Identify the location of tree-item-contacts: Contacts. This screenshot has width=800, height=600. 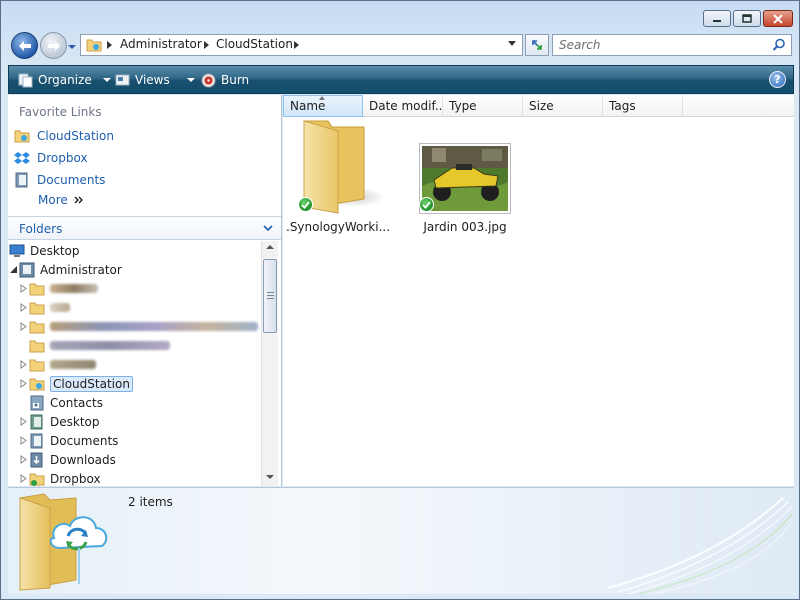
(134, 402).